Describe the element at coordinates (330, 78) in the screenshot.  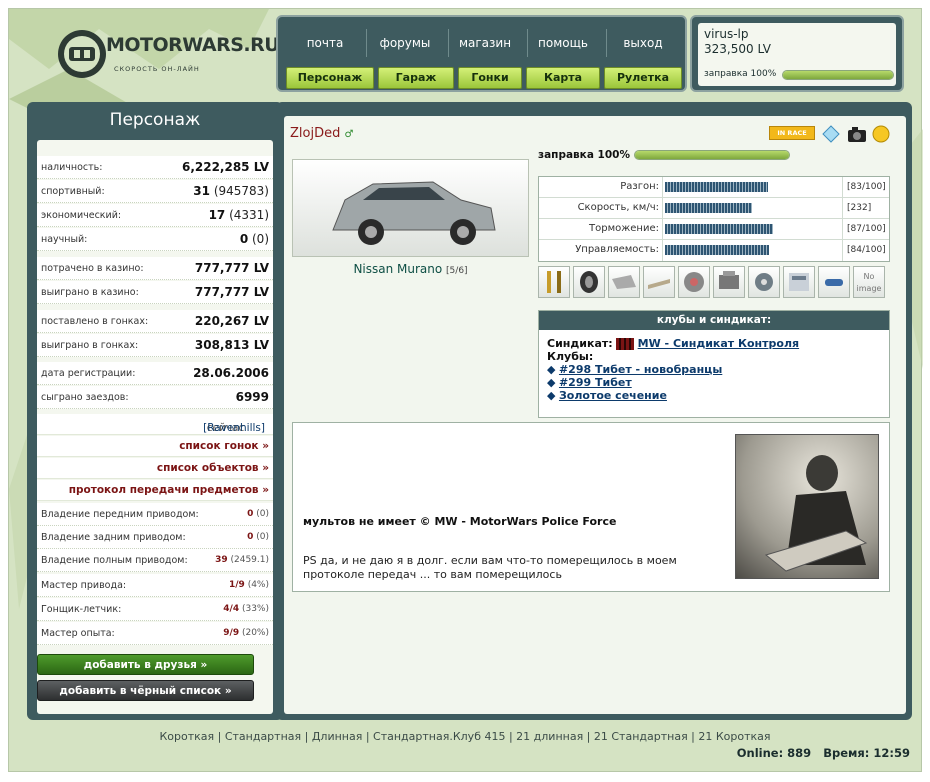
I see `nav-button-character: Персонаж` at that location.